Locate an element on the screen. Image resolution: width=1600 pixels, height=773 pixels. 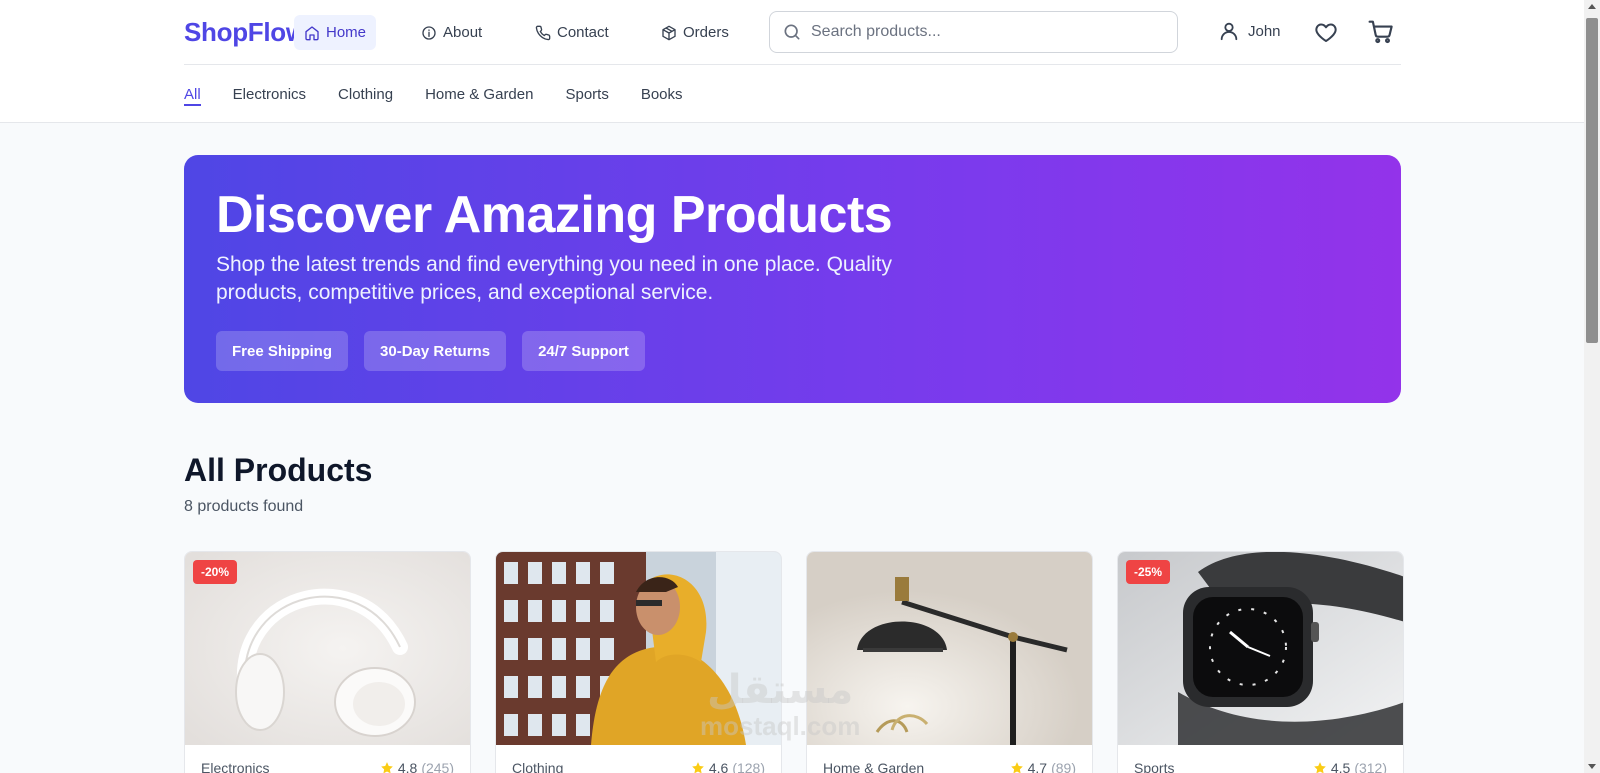
cart-button is located at coordinates (1381, 32).